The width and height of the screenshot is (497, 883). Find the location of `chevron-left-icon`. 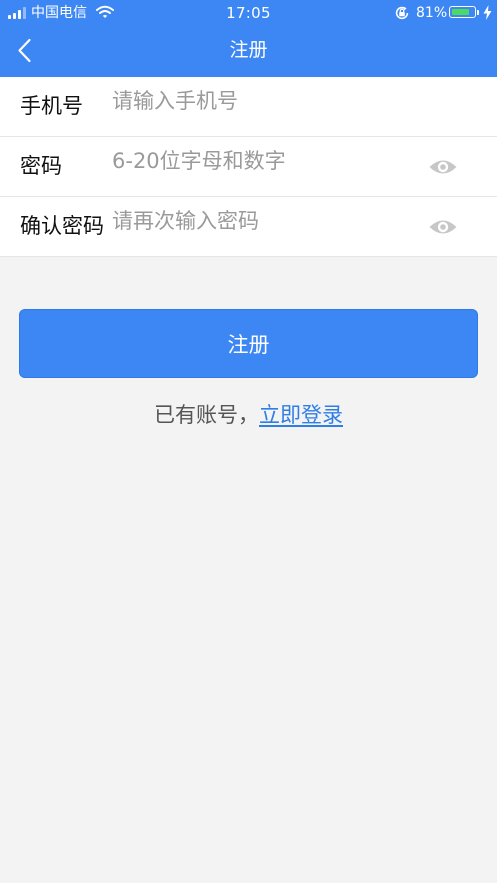

chevron-left-icon is located at coordinates (24, 50).